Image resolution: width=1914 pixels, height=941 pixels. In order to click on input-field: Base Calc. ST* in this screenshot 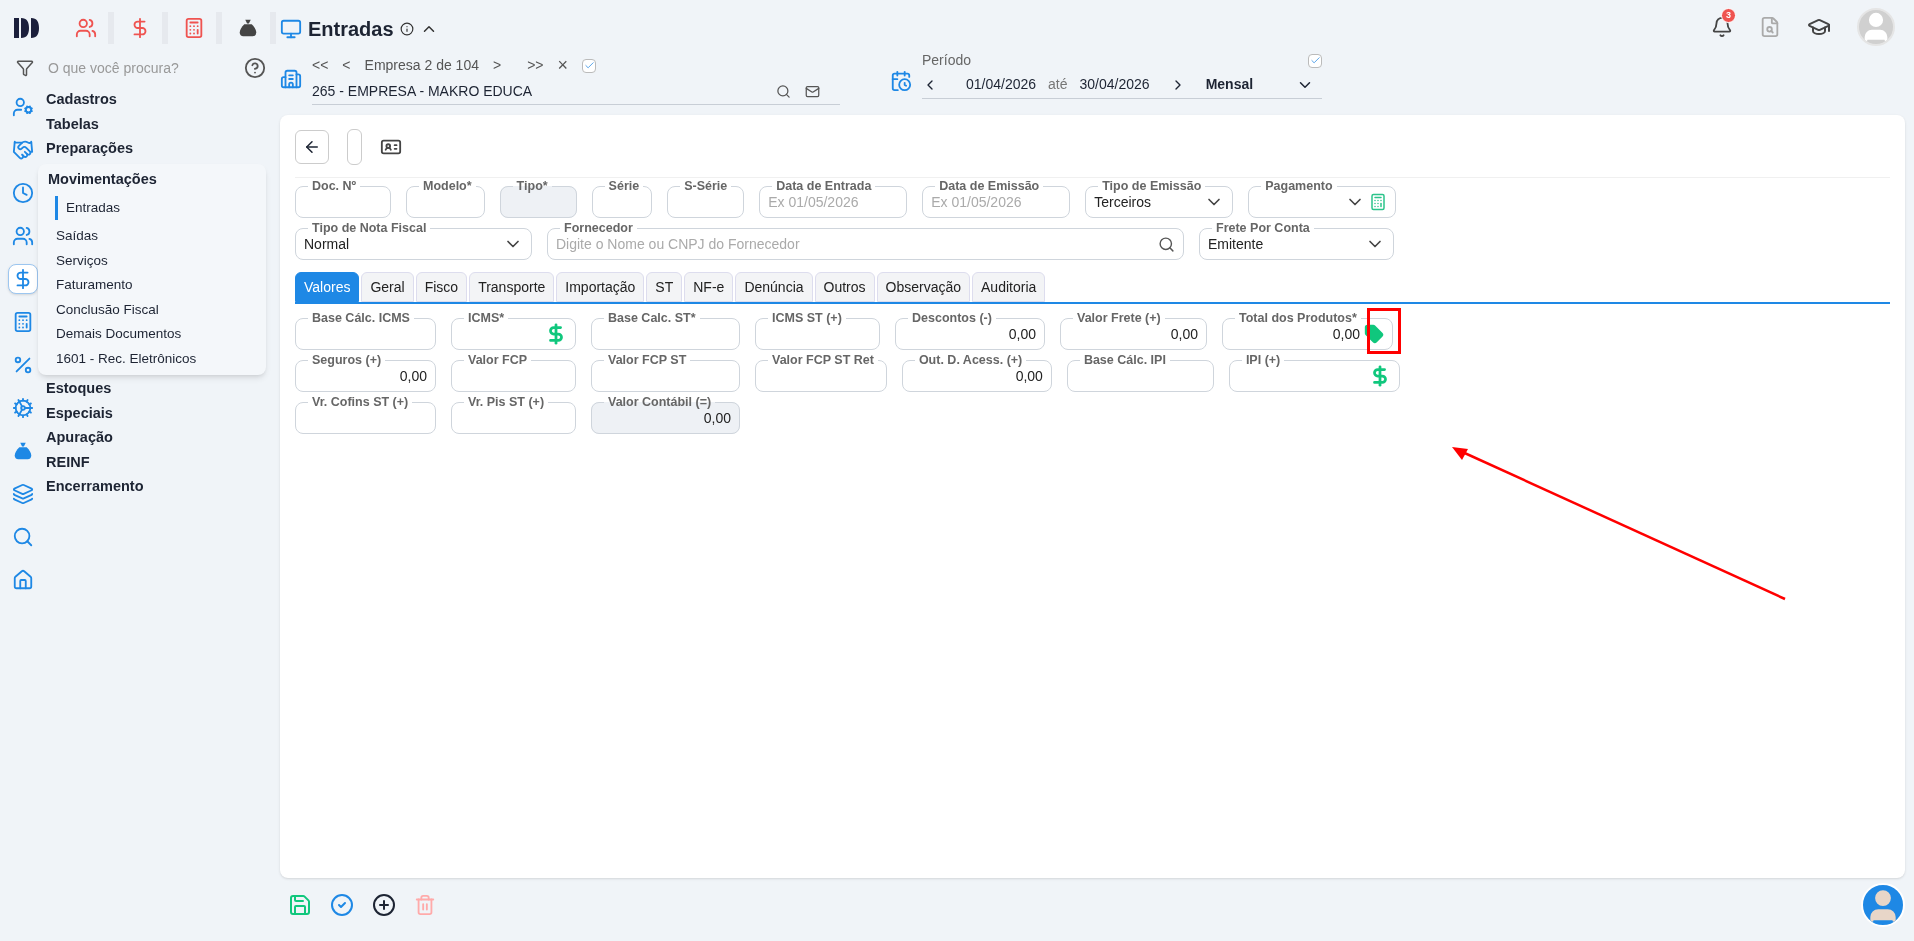, I will do `click(665, 331)`.